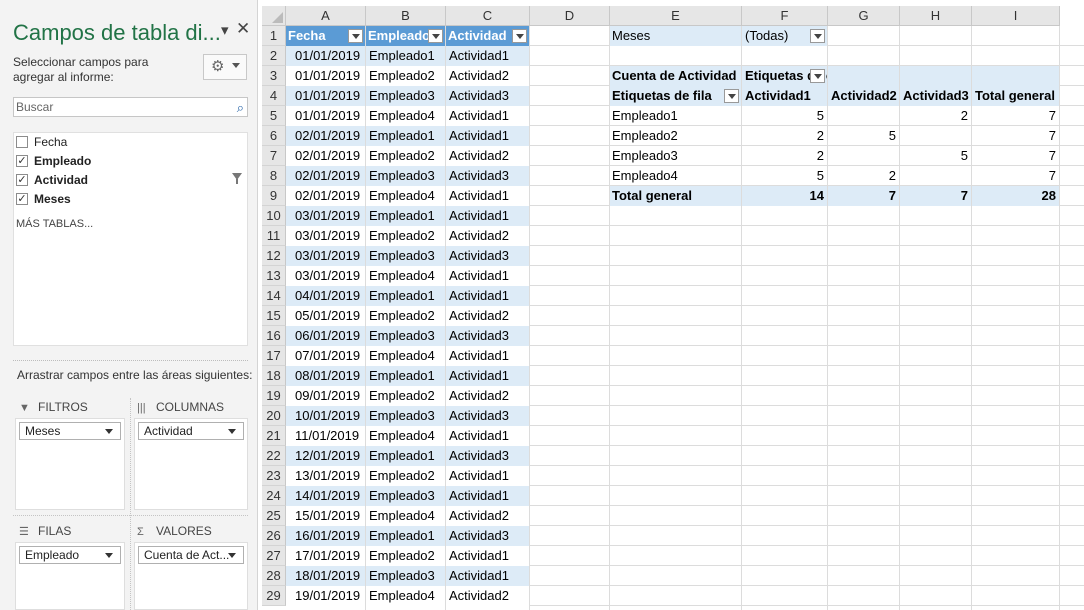 The image size is (1084, 610). What do you see at coordinates (325, 96) in the screenshot?
I see `table-cell: 01/01/2019` at bounding box center [325, 96].